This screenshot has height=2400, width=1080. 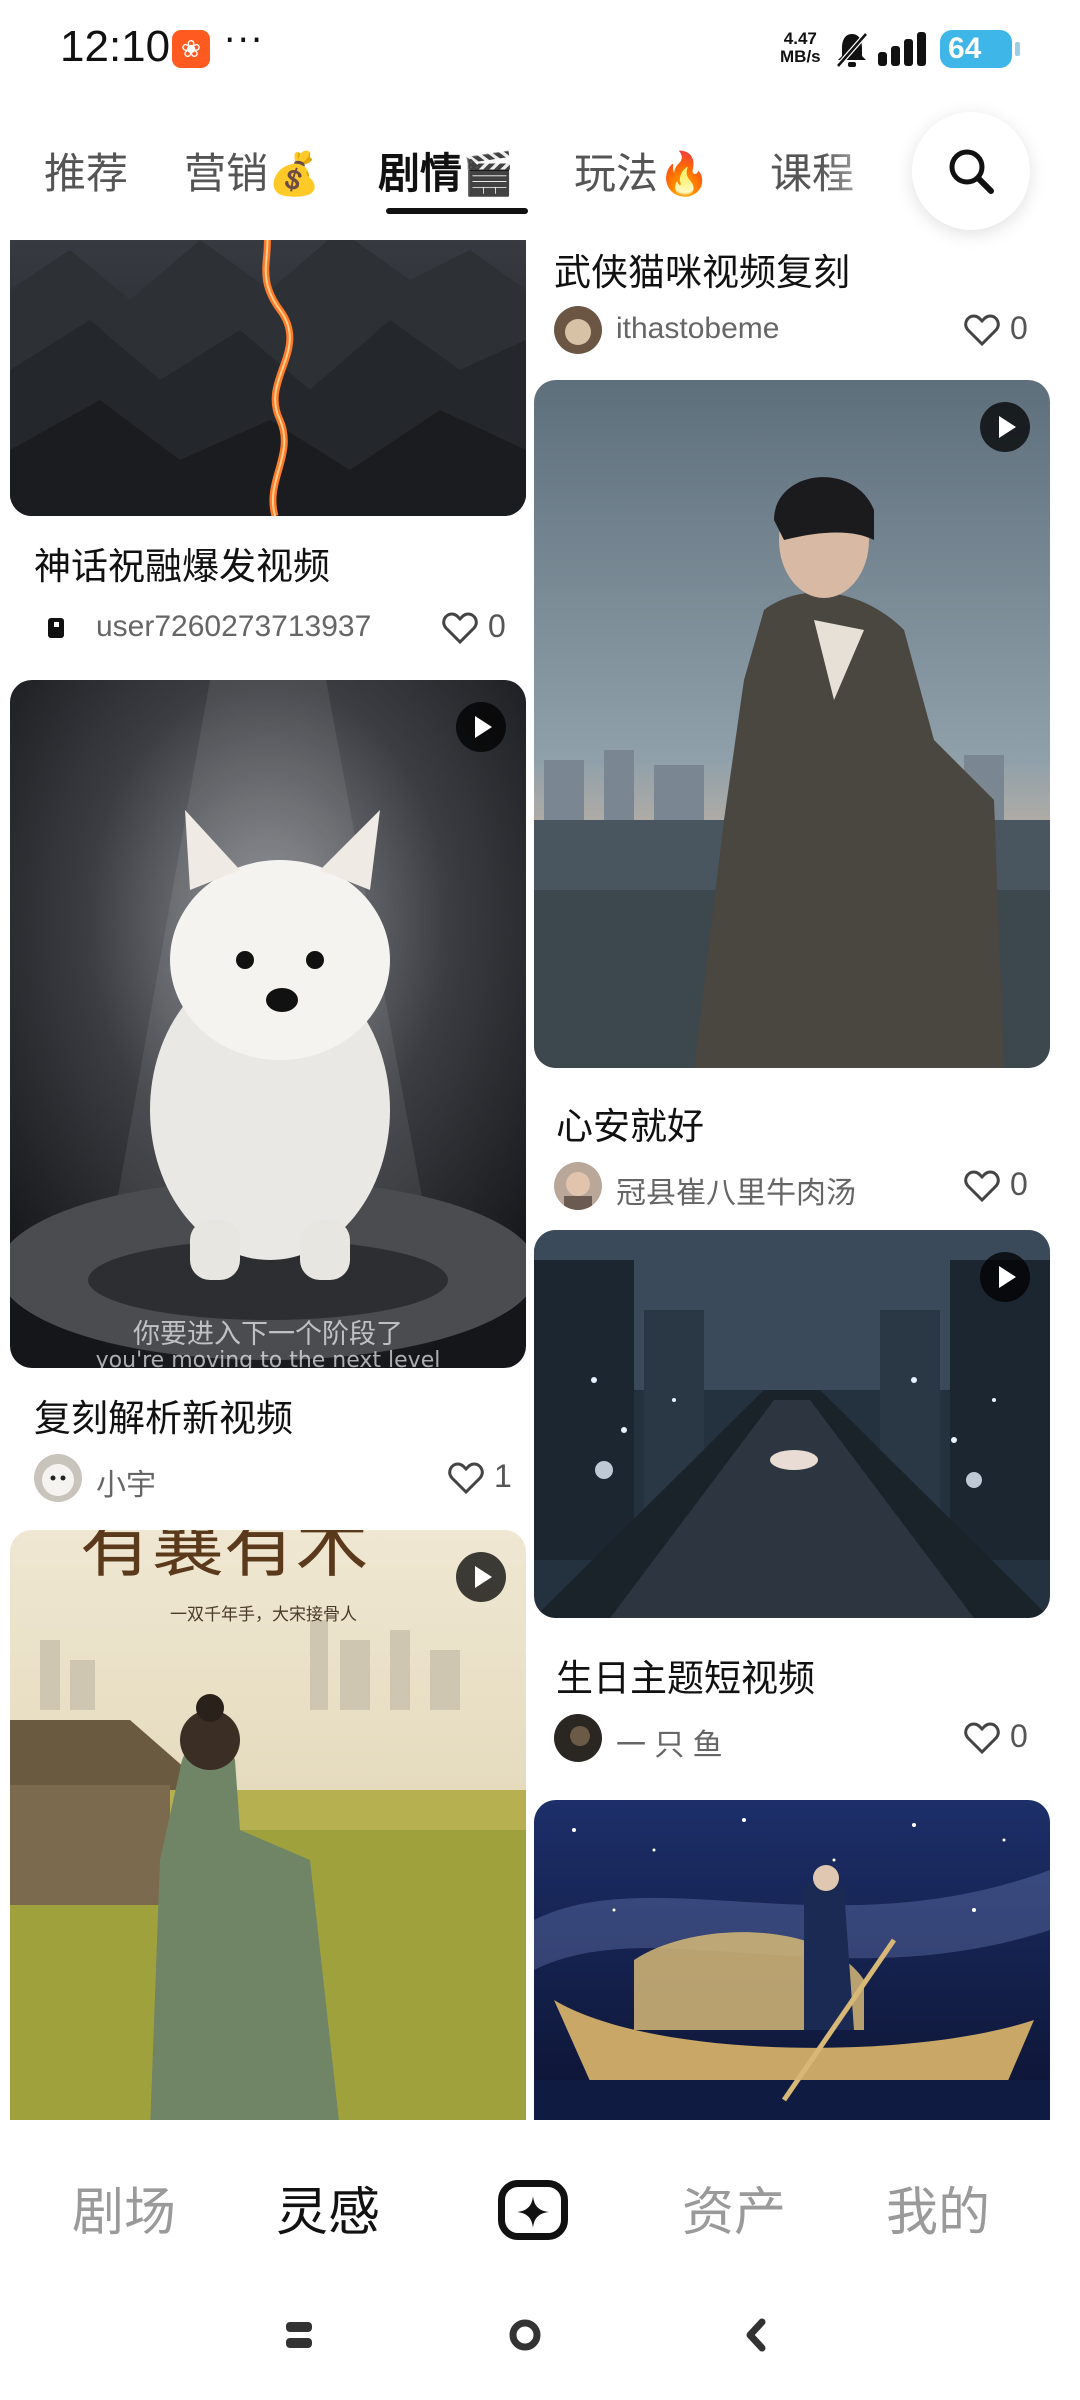 I want to click on card-author: 一 只 鱼, so click(x=734, y=1738).